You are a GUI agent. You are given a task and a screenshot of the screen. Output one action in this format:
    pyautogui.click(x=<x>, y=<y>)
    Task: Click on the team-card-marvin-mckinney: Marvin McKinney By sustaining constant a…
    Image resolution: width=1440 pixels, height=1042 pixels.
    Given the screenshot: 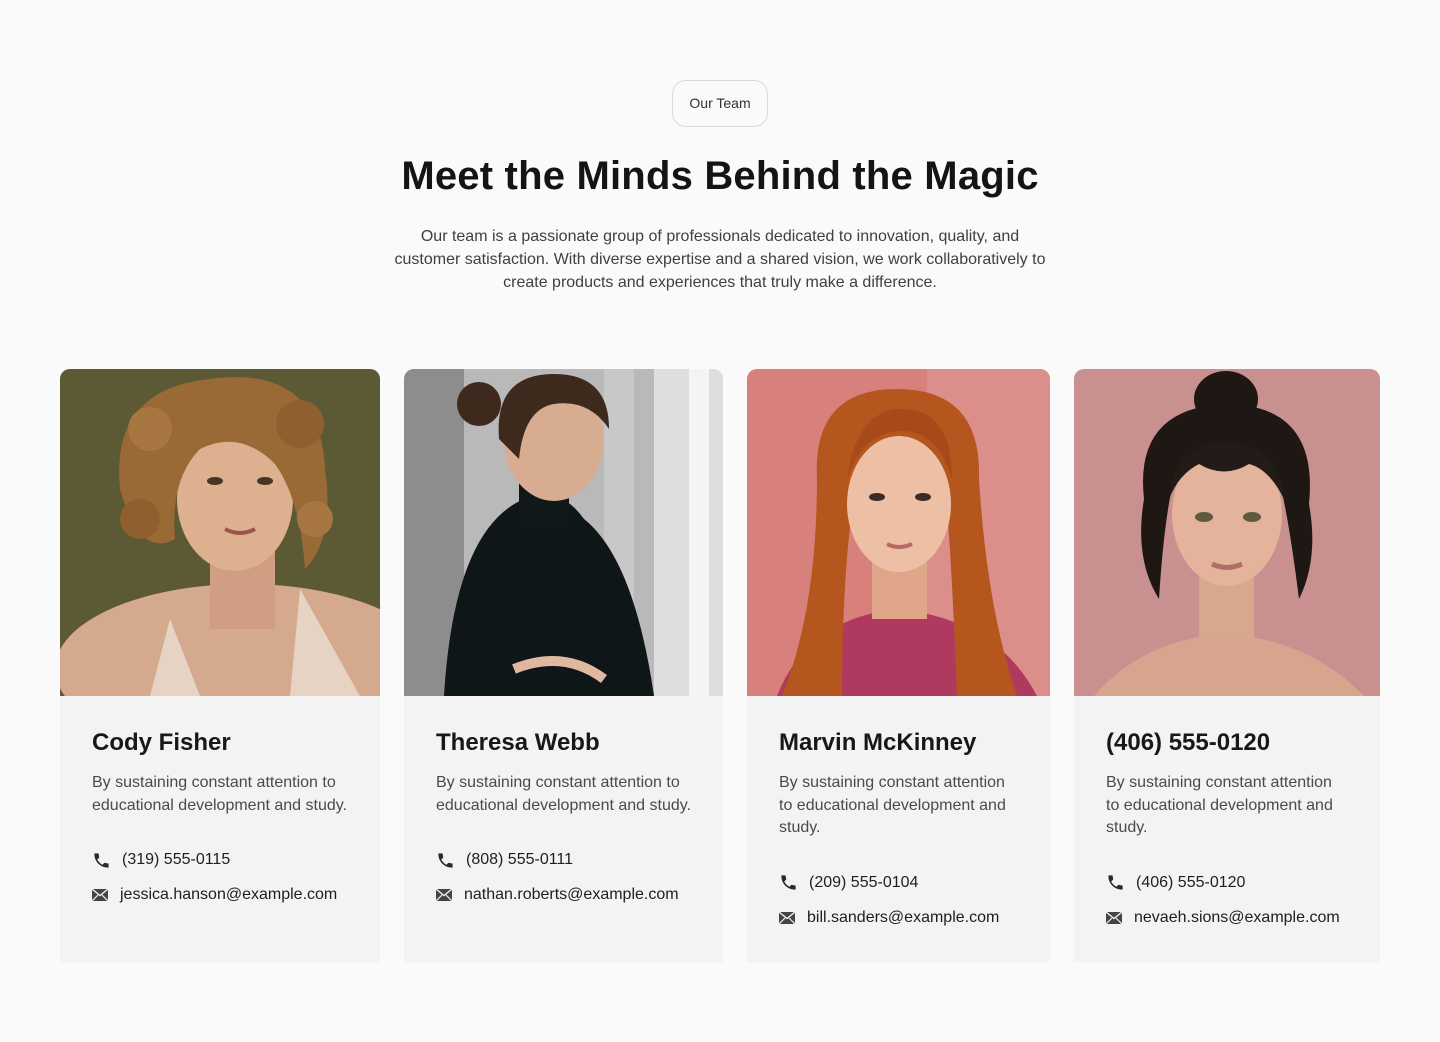 What is the action you would take?
    pyautogui.click(x=898, y=665)
    